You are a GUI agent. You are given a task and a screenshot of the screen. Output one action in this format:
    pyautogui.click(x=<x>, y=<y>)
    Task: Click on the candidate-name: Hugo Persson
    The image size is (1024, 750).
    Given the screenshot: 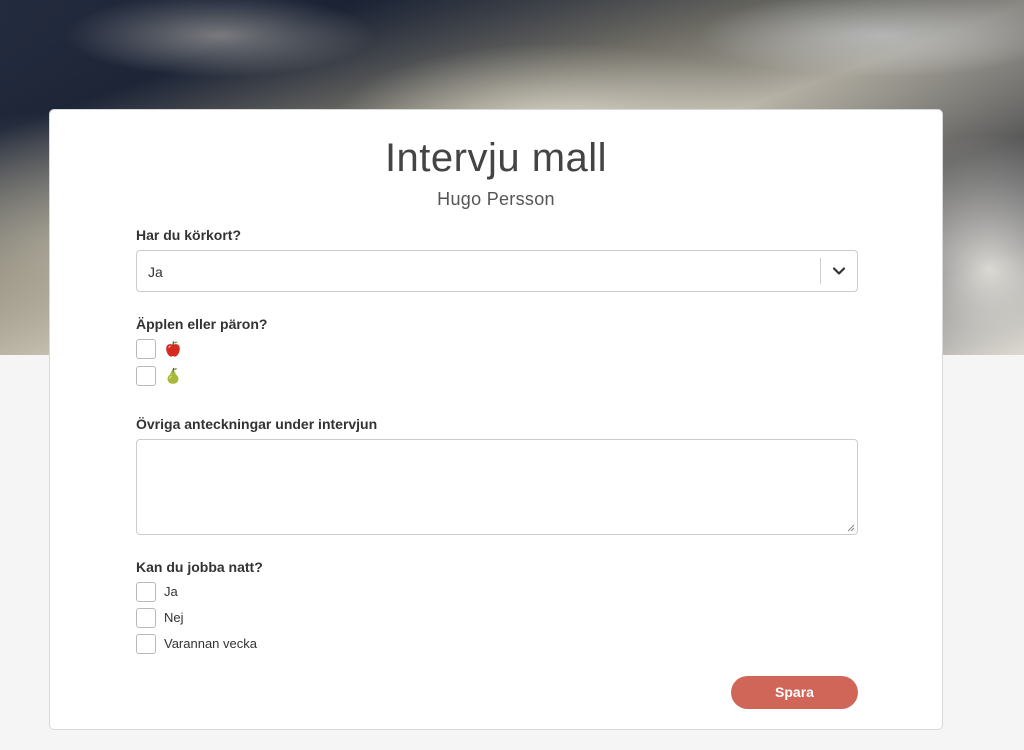 What is the action you would take?
    pyautogui.click(x=496, y=199)
    